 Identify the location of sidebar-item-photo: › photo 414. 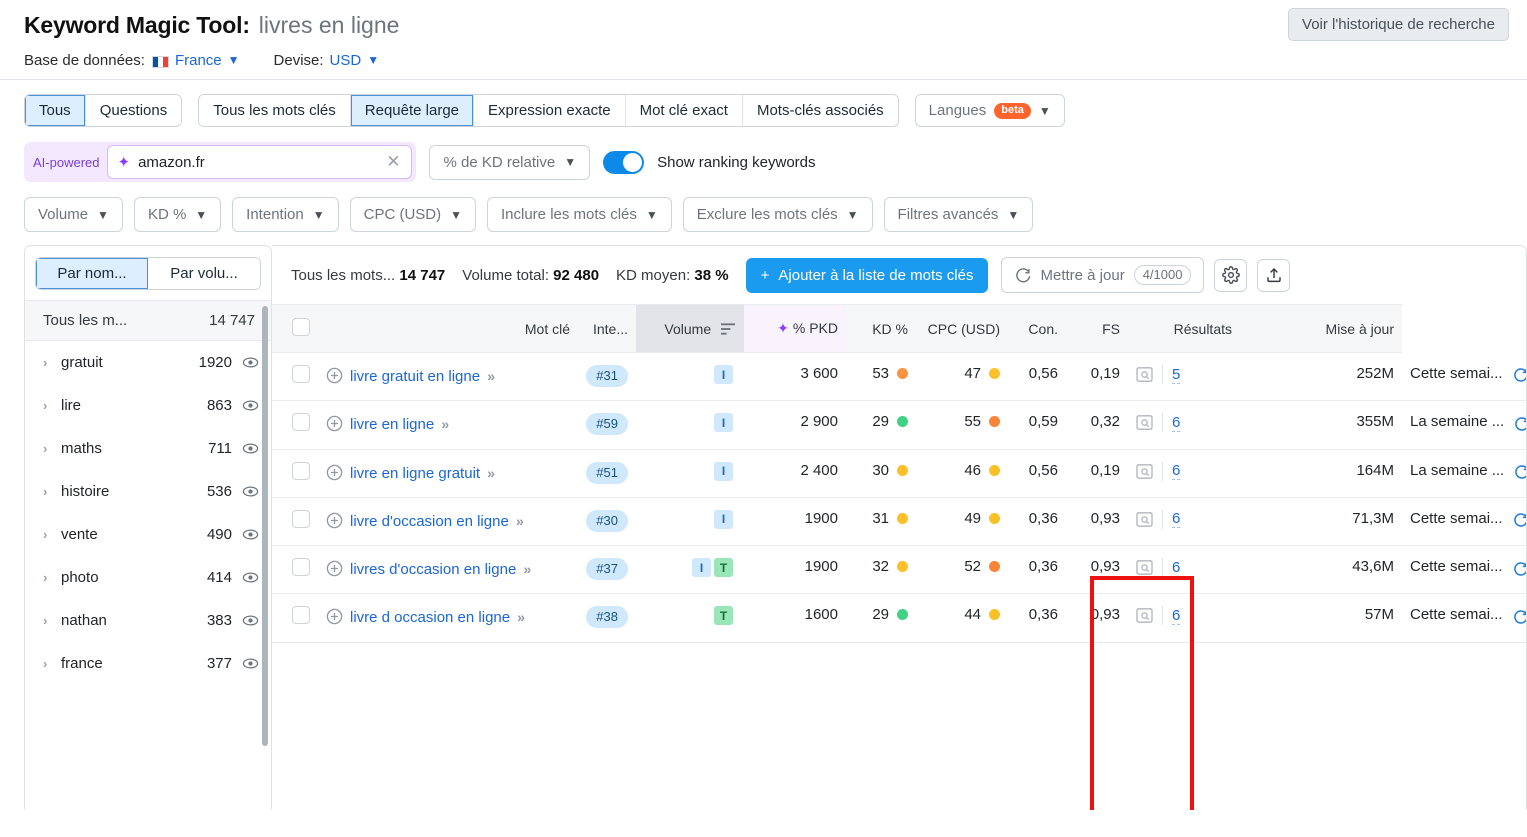
(148, 577).